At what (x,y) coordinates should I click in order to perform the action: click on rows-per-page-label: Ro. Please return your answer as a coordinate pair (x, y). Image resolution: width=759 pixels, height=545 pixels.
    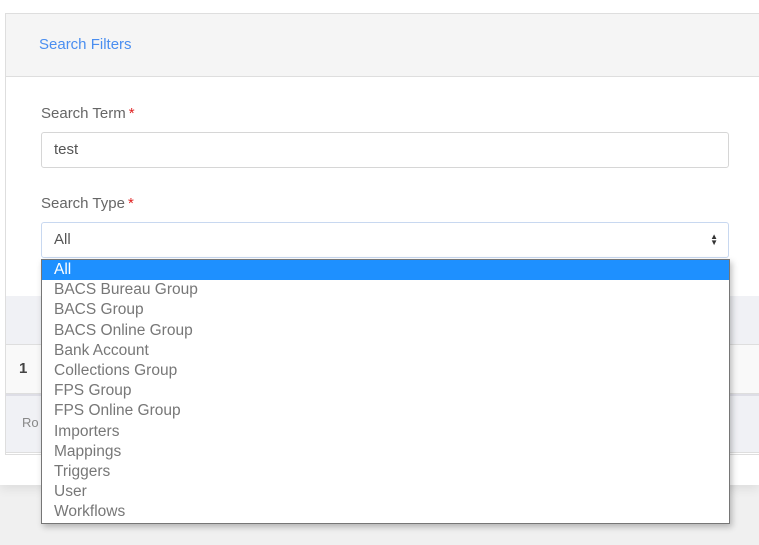
    Looking at the image, I should click on (30, 422).